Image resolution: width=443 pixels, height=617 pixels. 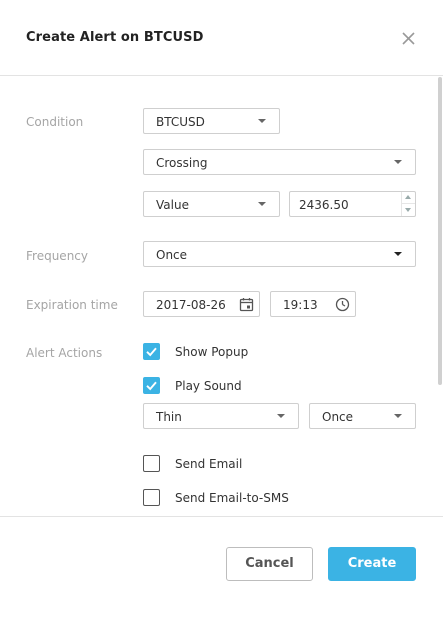 I want to click on close-button, so click(x=409, y=39).